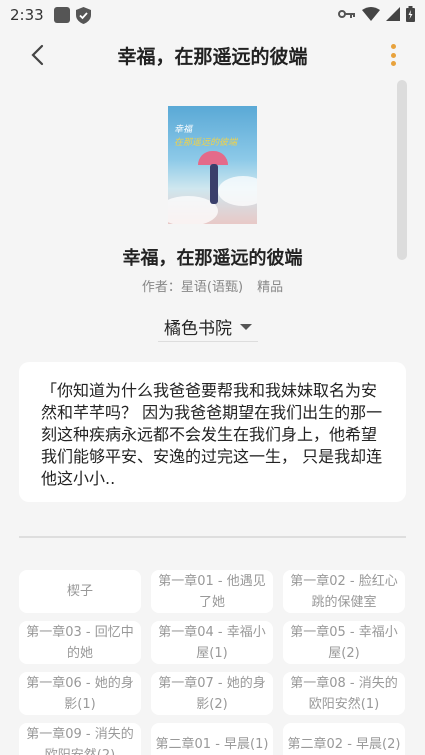  I want to click on chapter-item: 第一章08 - 消失的欧阳安然(1), so click(344, 693).